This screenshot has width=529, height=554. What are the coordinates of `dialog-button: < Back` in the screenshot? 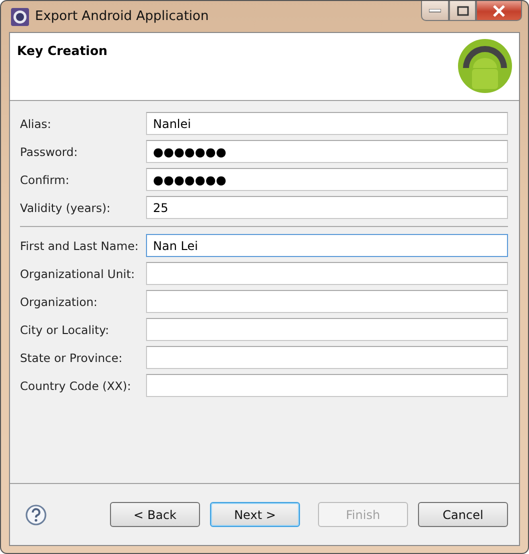 It's located at (155, 514).